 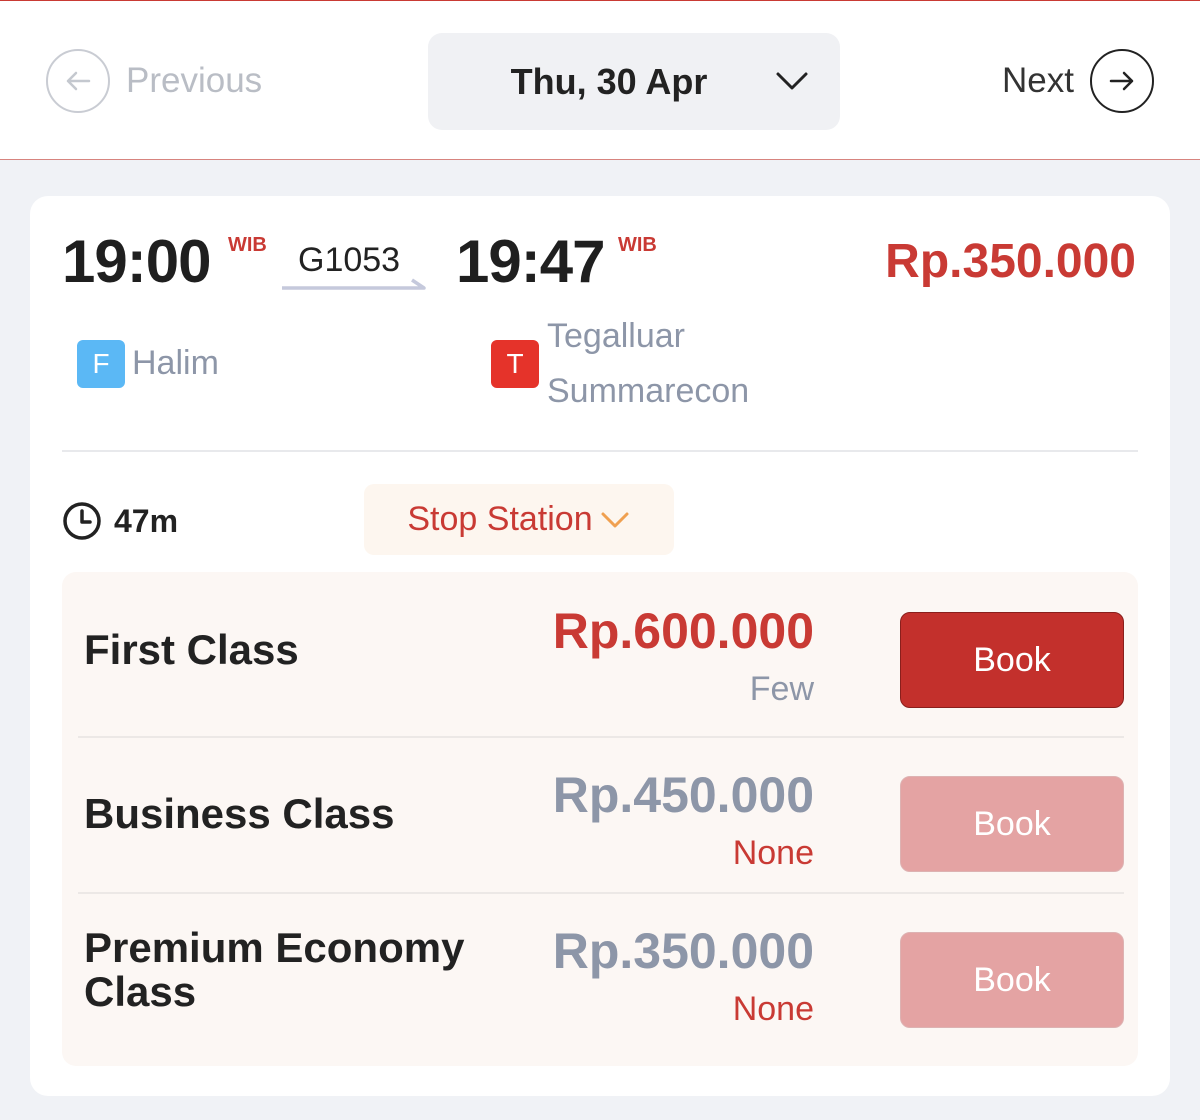 What do you see at coordinates (530, 261) in the screenshot?
I see `arrival-time: 19:47` at bounding box center [530, 261].